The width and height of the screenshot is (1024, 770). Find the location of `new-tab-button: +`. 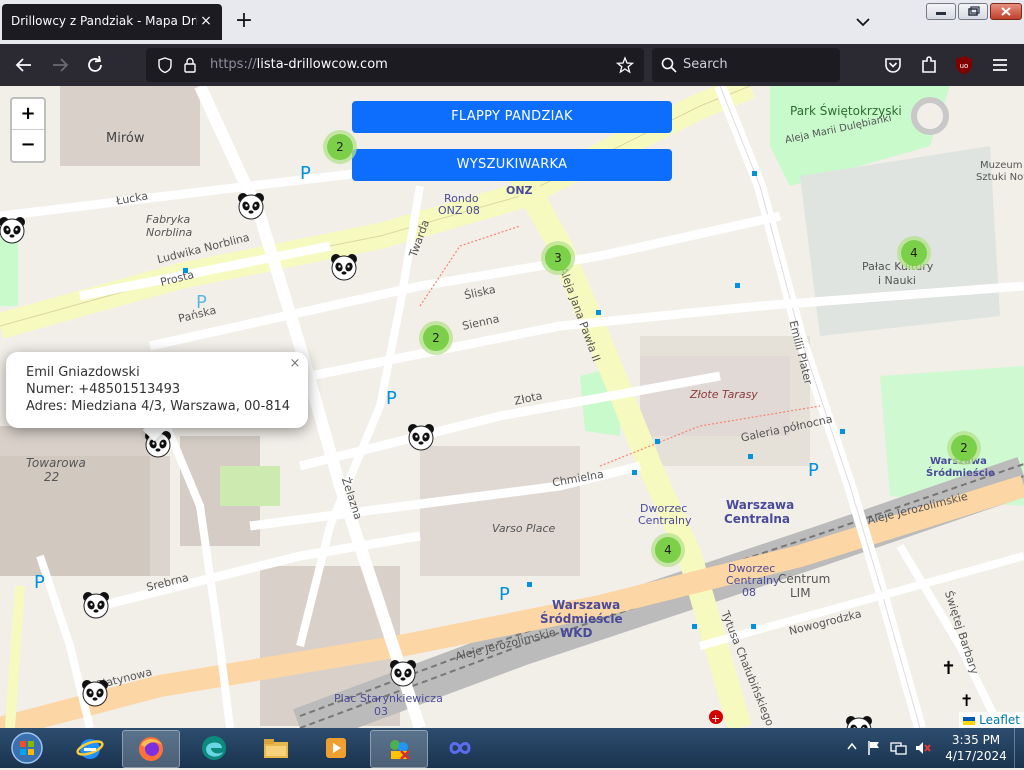

new-tab-button: + is located at coordinates (244, 21).